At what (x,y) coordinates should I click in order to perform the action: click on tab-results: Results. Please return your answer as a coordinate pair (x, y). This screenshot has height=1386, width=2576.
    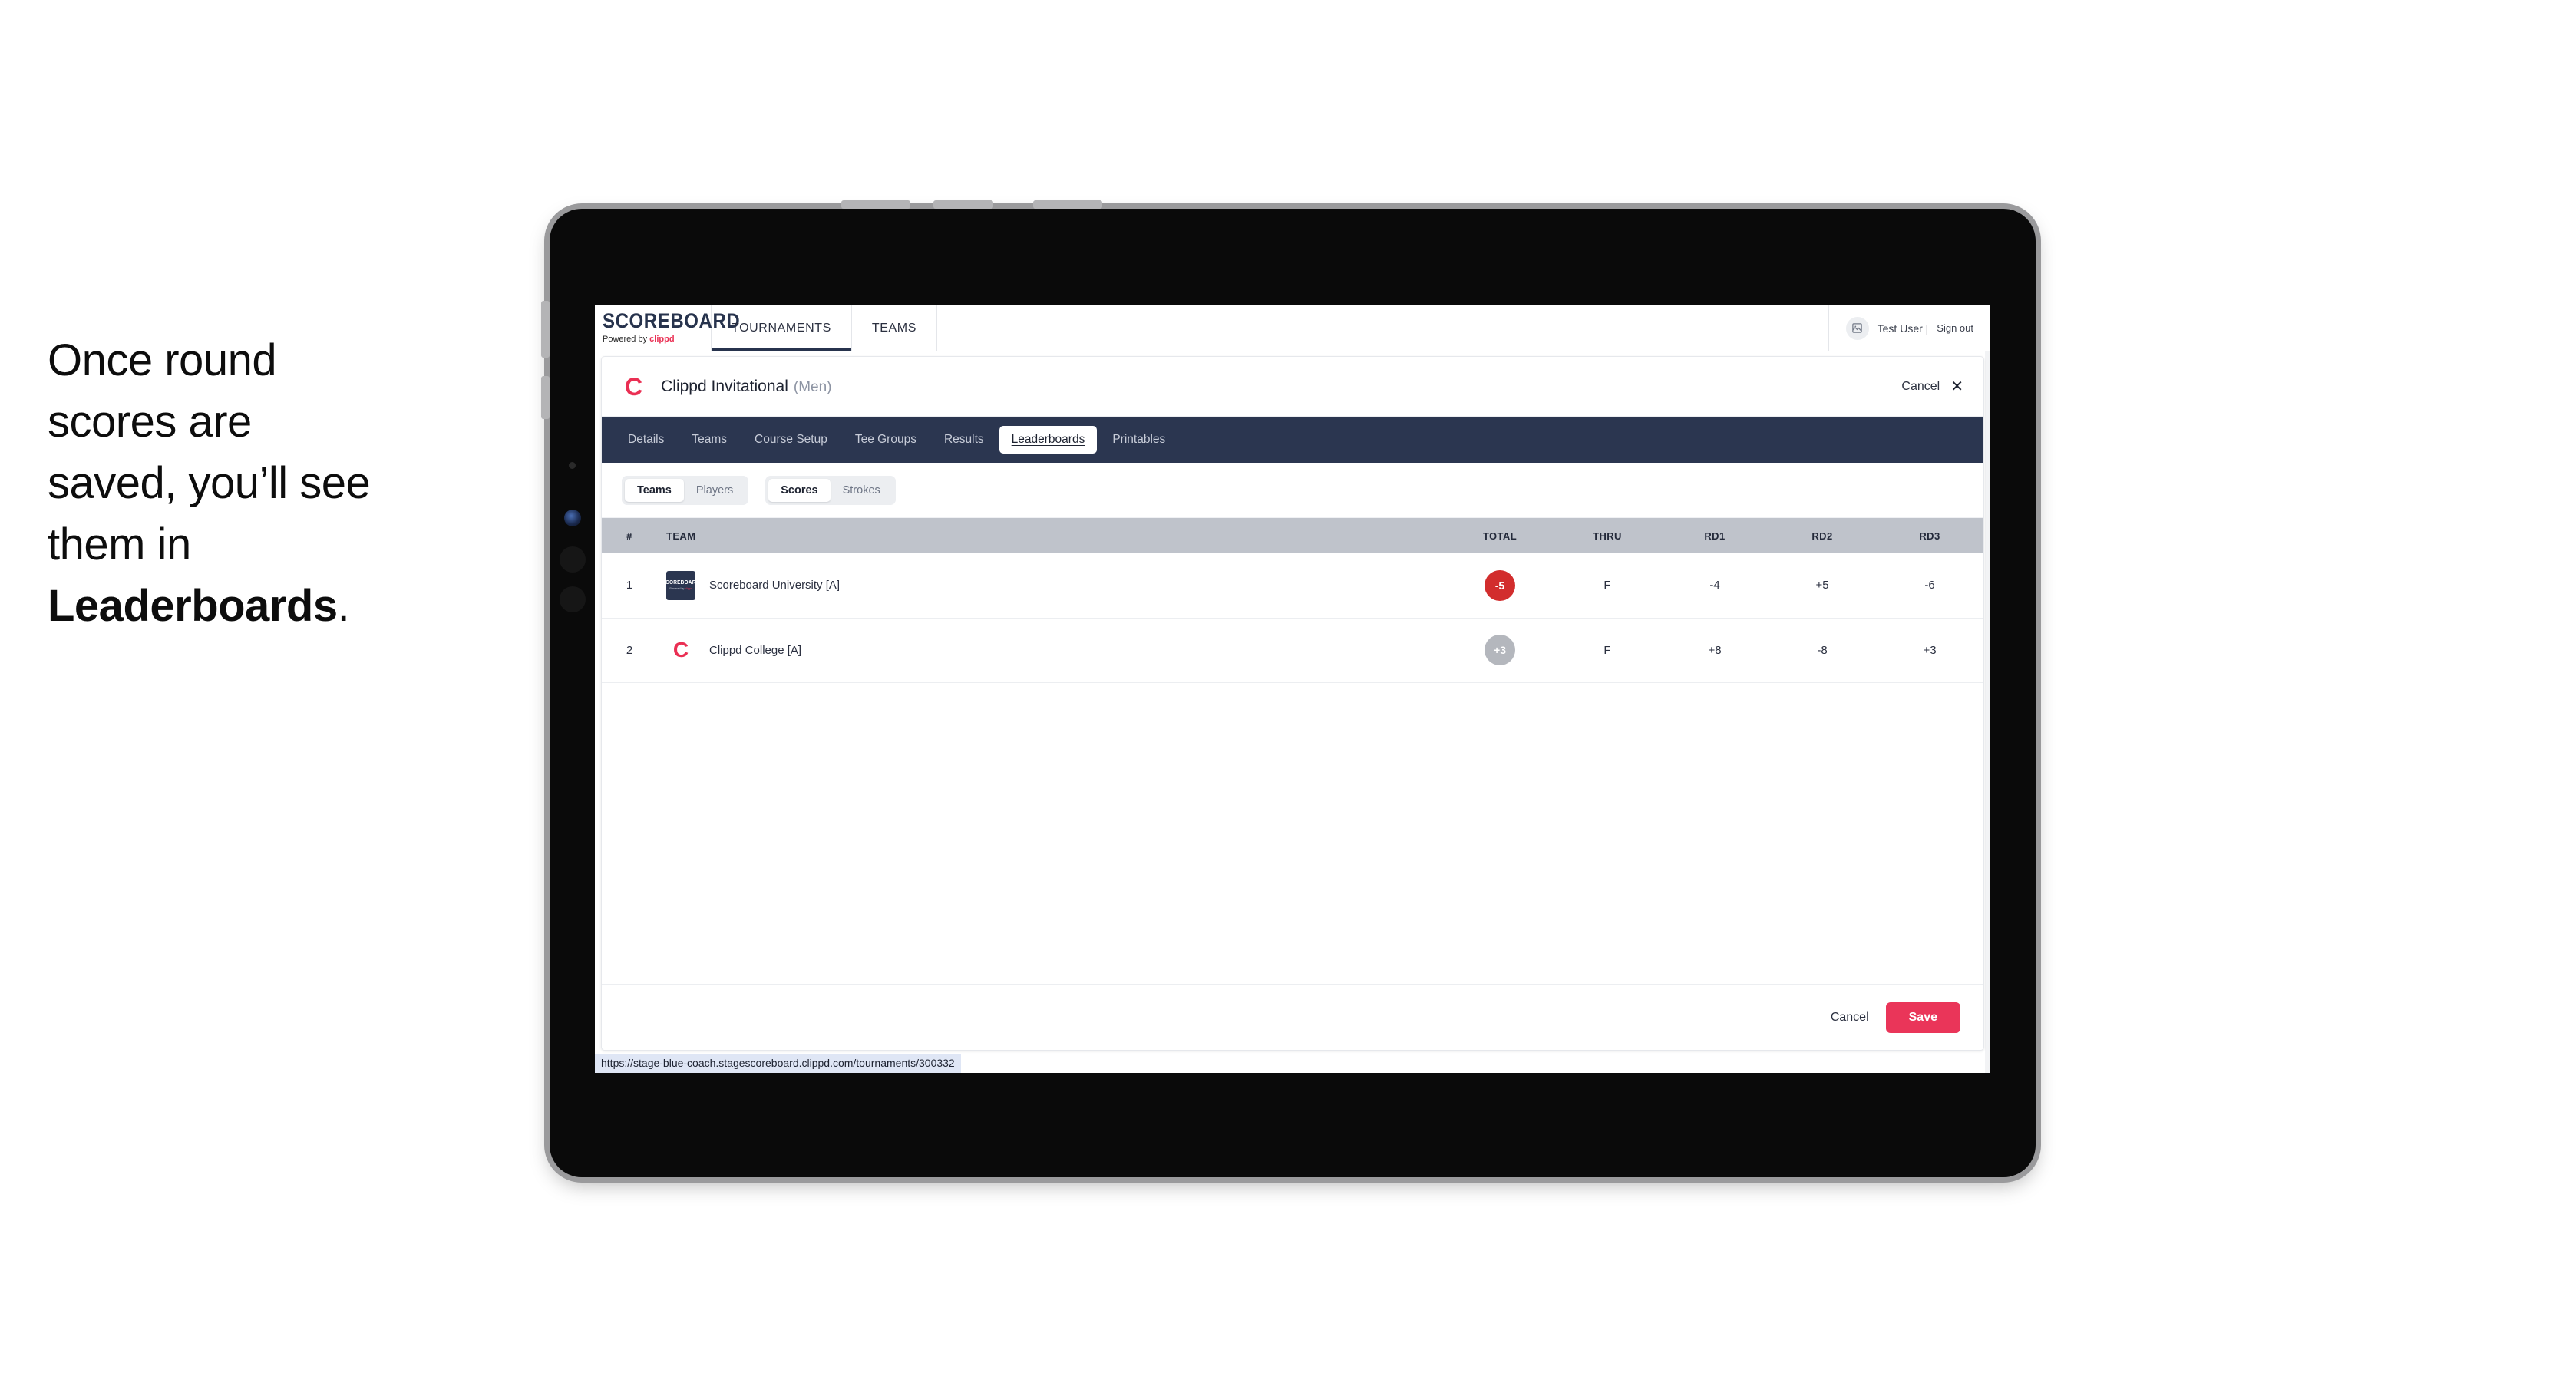
    Looking at the image, I should click on (964, 440).